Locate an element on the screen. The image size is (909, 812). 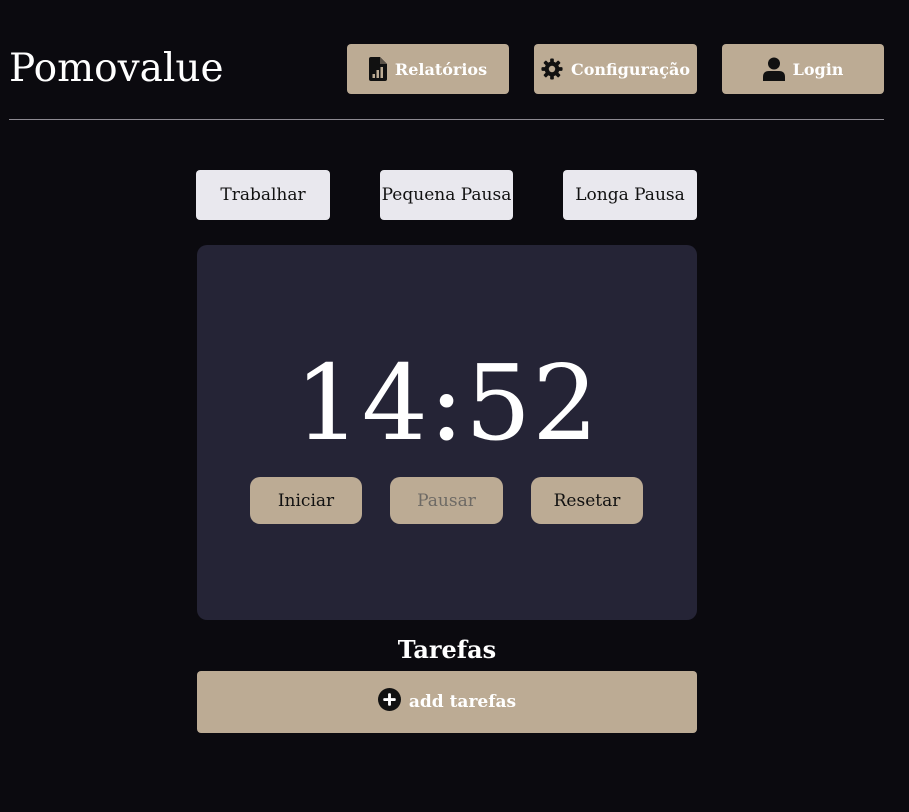
login-button: Login is located at coordinates (803, 69).